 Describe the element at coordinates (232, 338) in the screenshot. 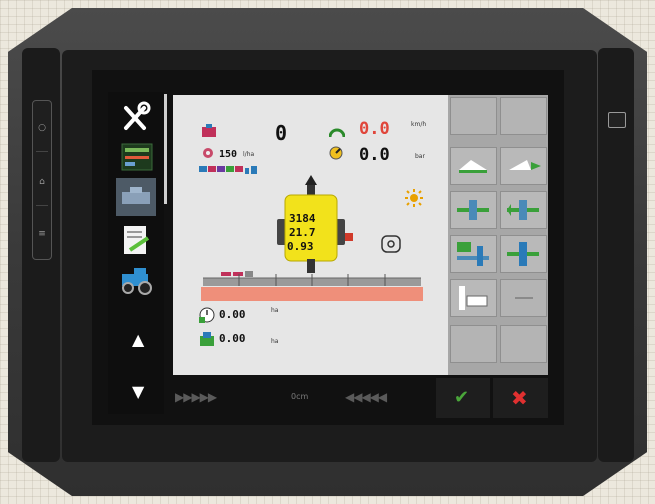

I see `distance-value: 0.00` at that location.